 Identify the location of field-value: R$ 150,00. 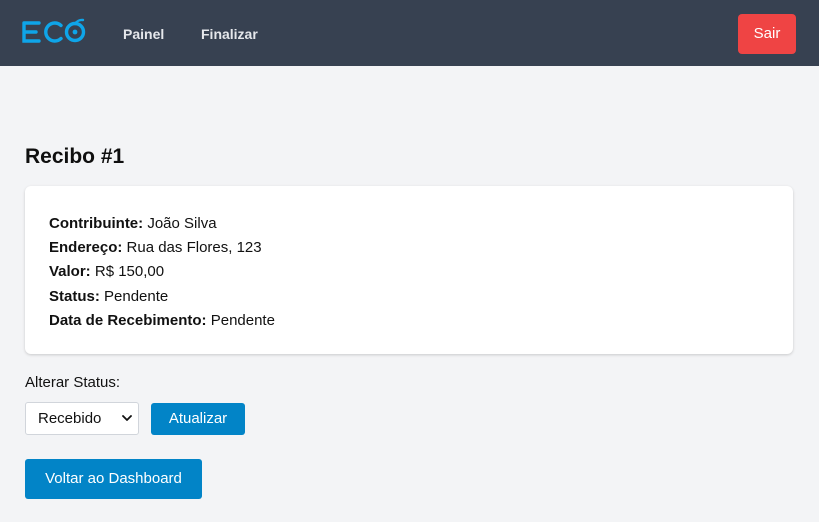
(129, 272).